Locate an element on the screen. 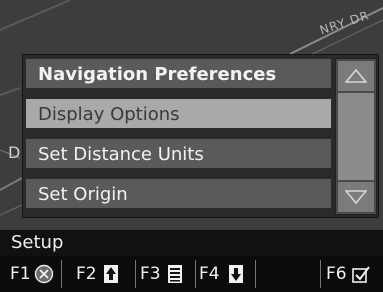 Image resolution: width=383 pixels, height=292 pixels. triangle-down-icon is located at coordinates (356, 197).